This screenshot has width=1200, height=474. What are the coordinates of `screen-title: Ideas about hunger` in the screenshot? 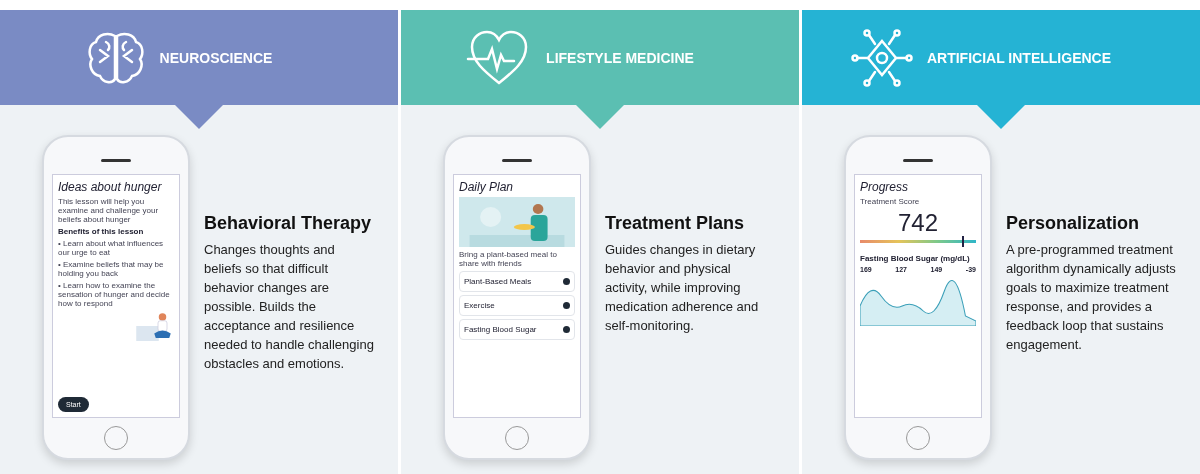 It's located at (110, 187).